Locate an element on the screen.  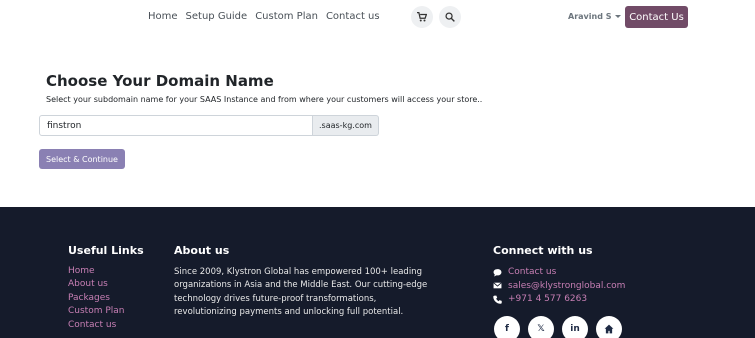
cart-button is located at coordinates (422, 17).